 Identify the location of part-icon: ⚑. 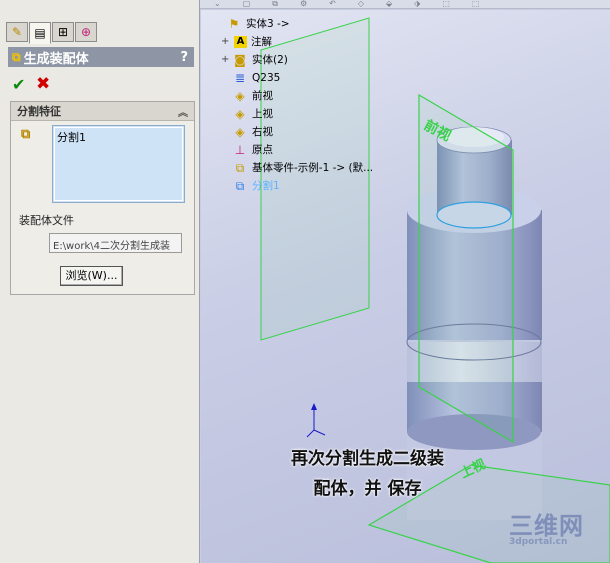
(234, 24).